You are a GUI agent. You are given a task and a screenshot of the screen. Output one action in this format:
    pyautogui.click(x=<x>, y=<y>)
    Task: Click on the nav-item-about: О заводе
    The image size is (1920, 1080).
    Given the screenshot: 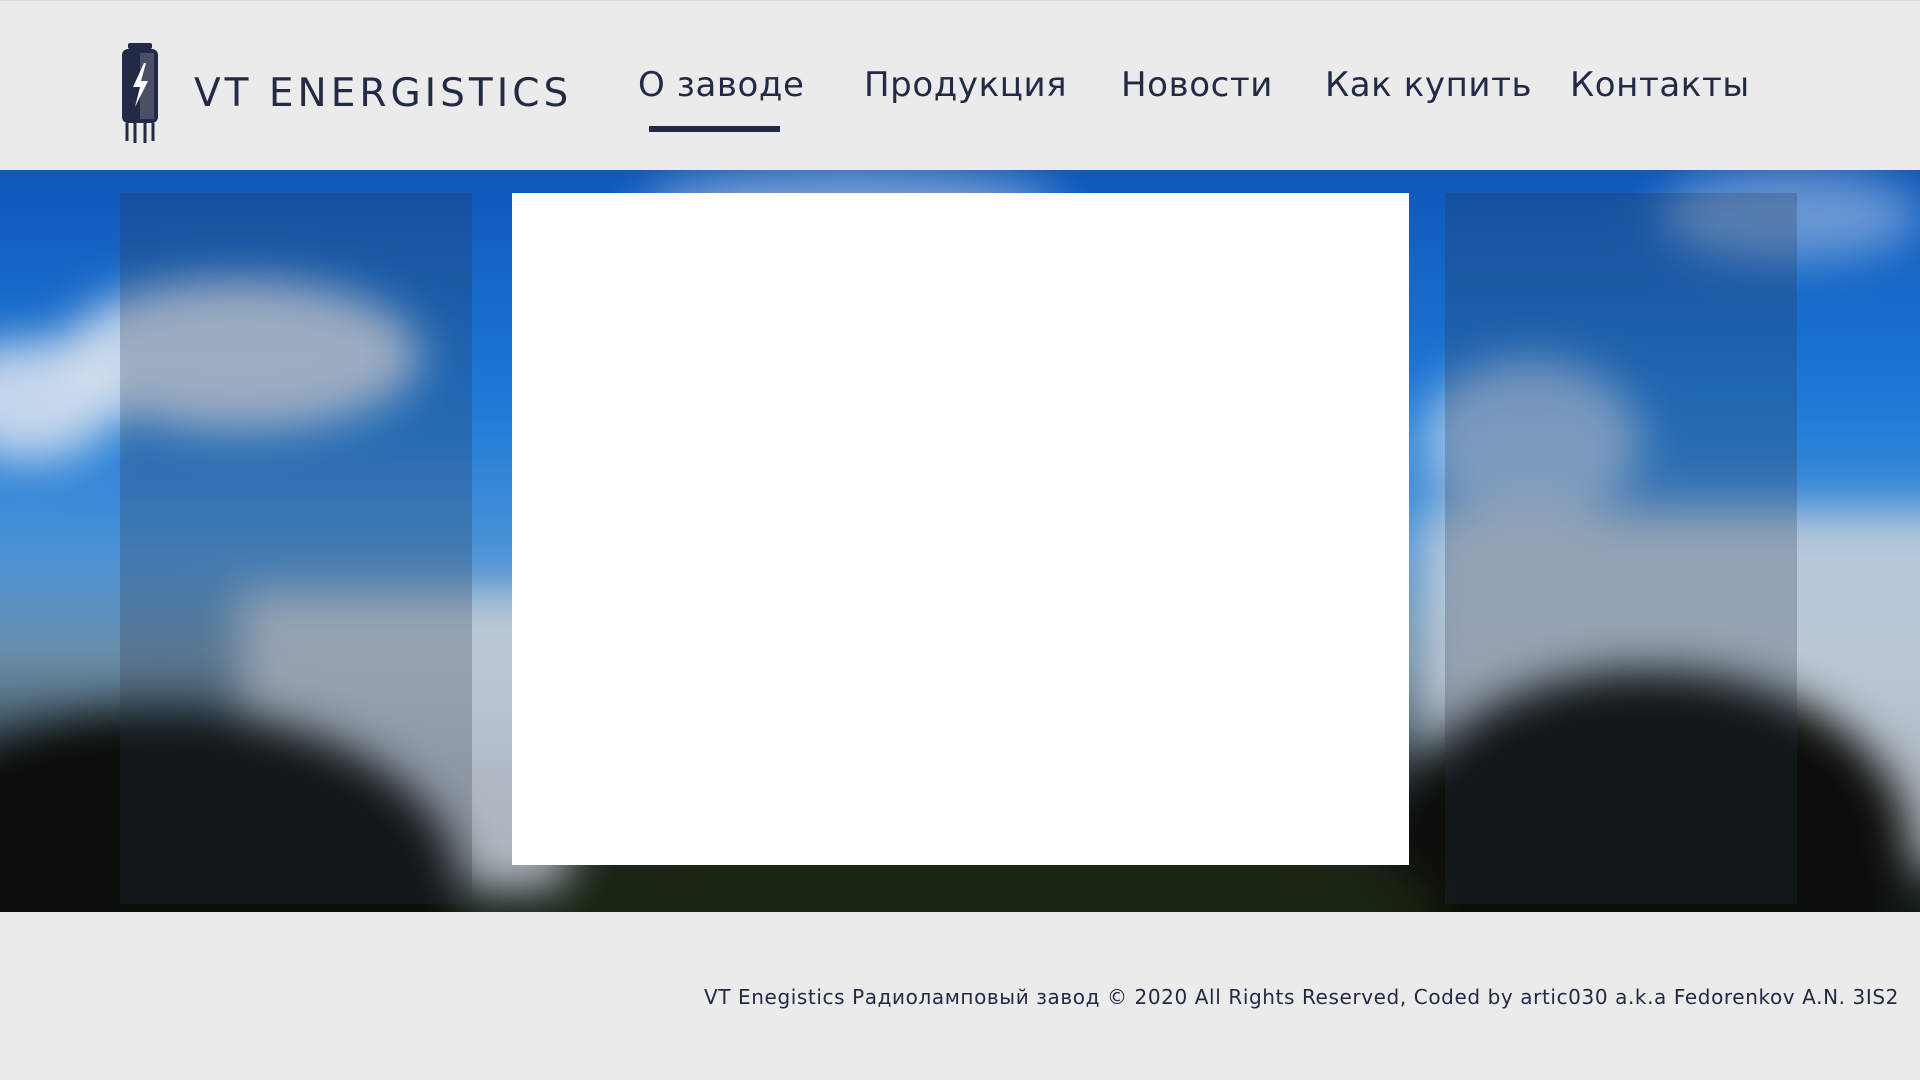 What is the action you would take?
    pyautogui.click(x=721, y=85)
    